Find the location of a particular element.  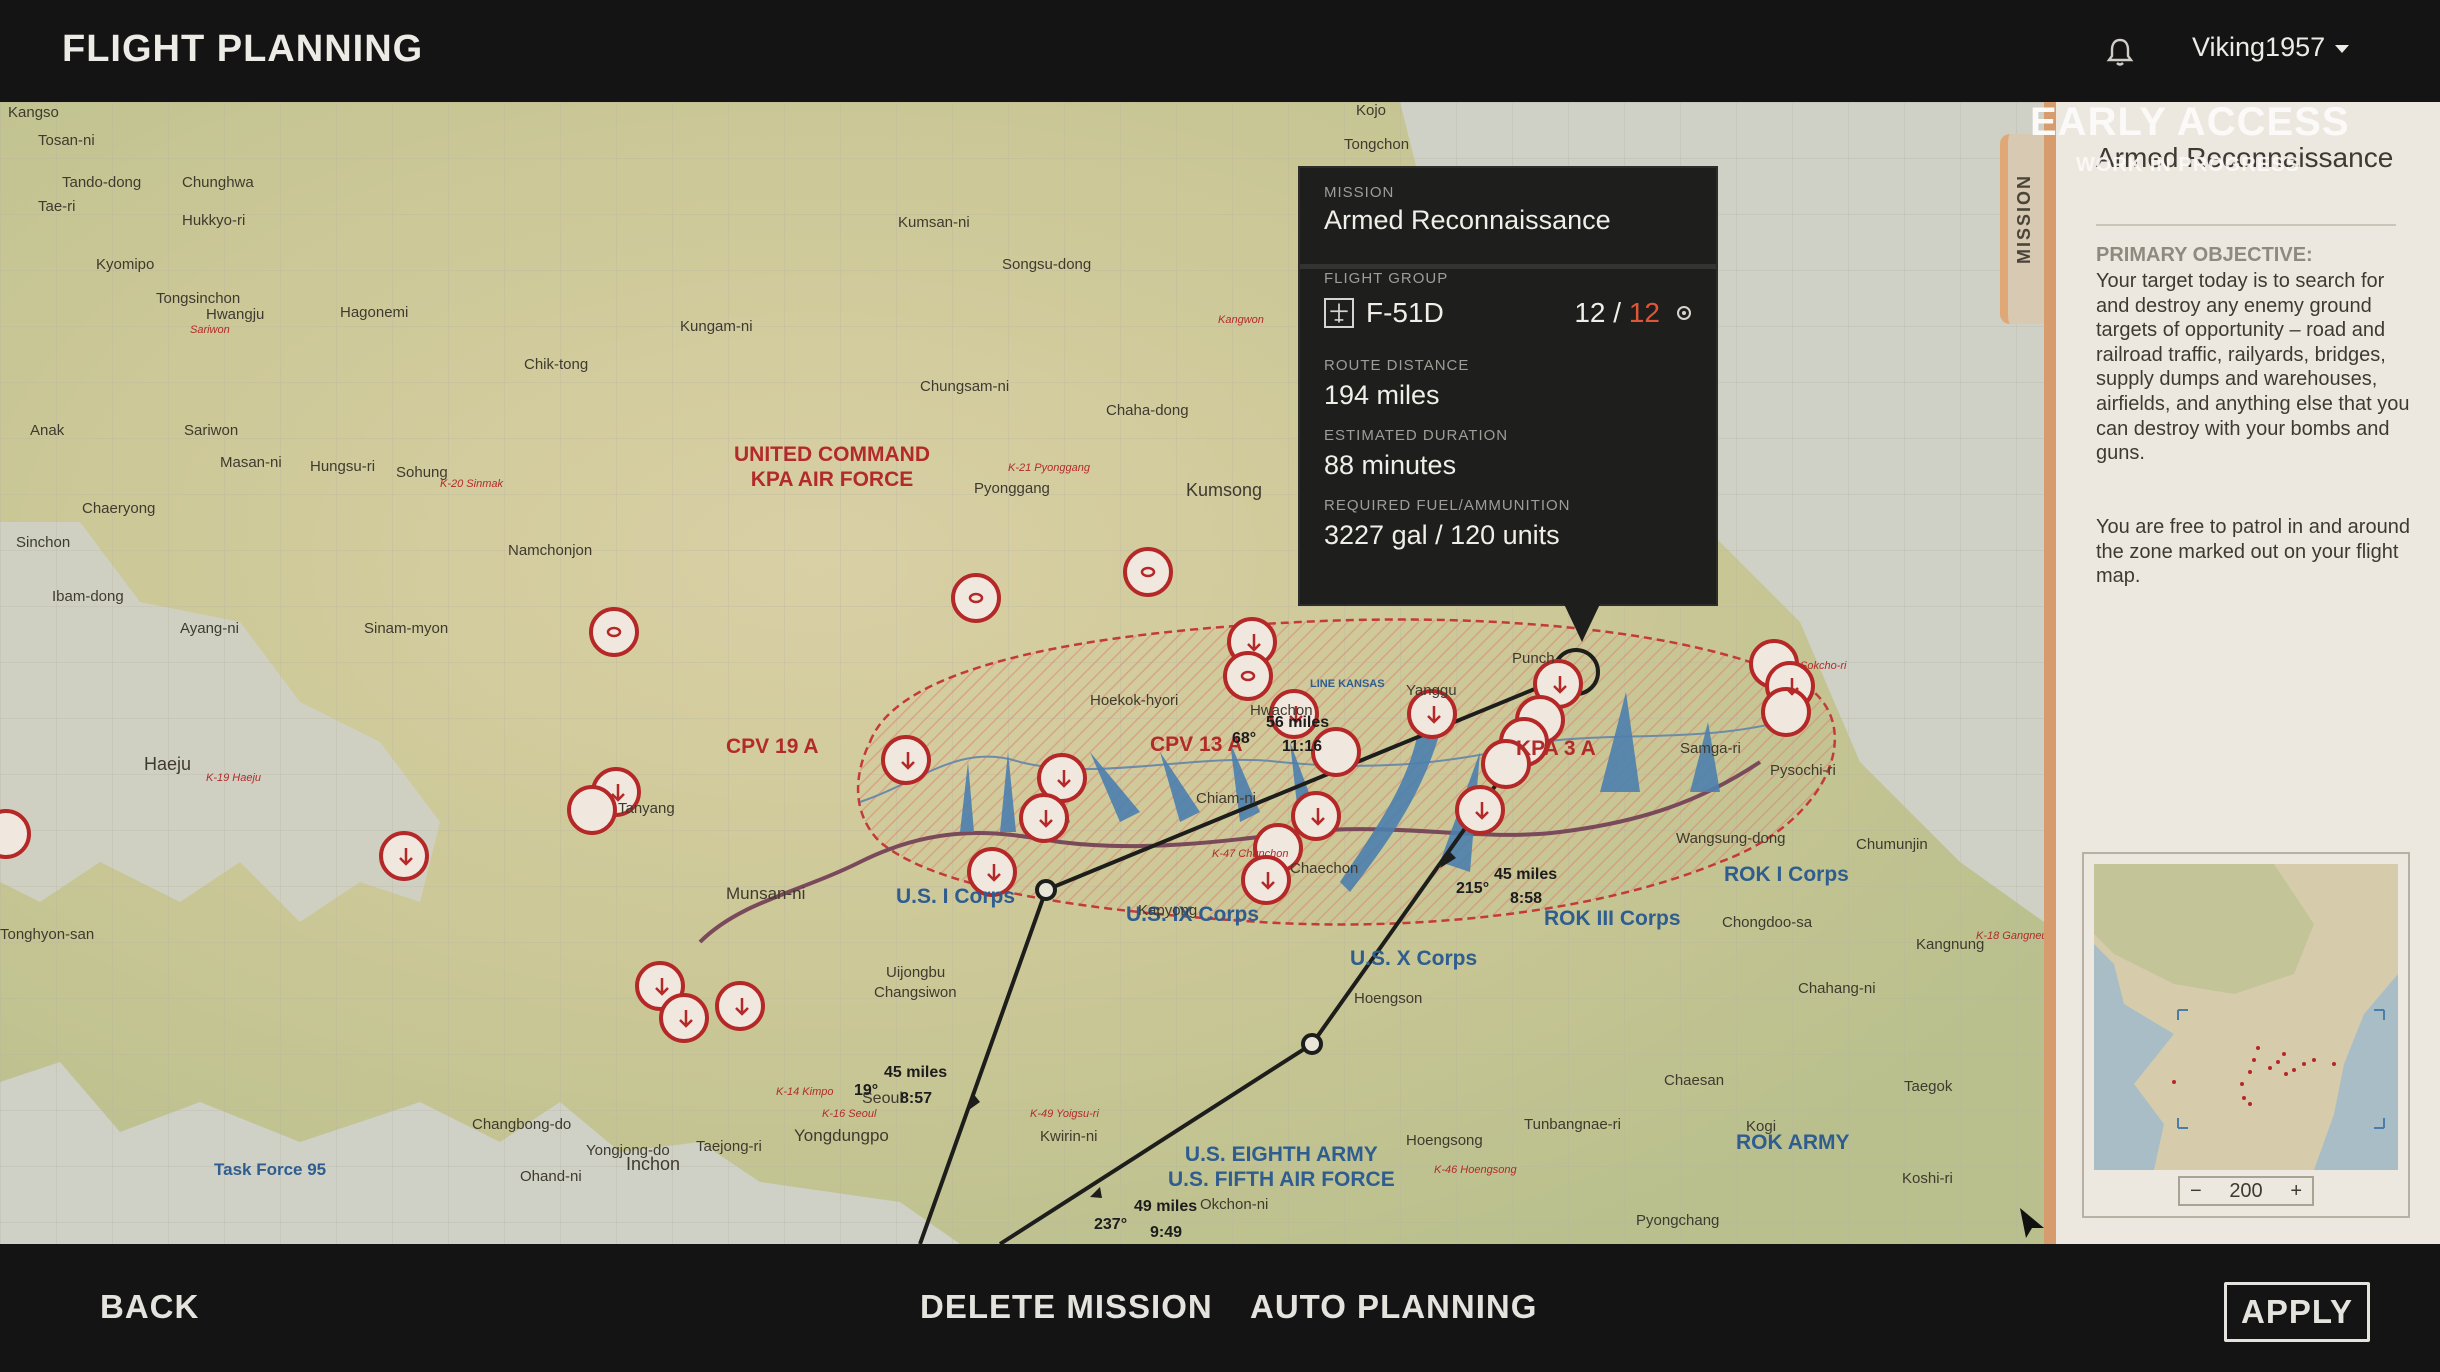

place-label: Chungsam-ni is located at coordinates (965, 386).